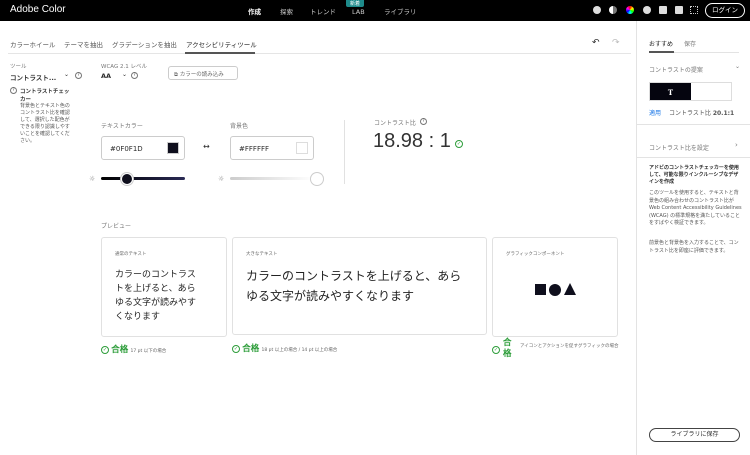  What do you see at coordinates (540, 289) in the screenshot?
I see `square-icon` at bounding box center [540, 289].